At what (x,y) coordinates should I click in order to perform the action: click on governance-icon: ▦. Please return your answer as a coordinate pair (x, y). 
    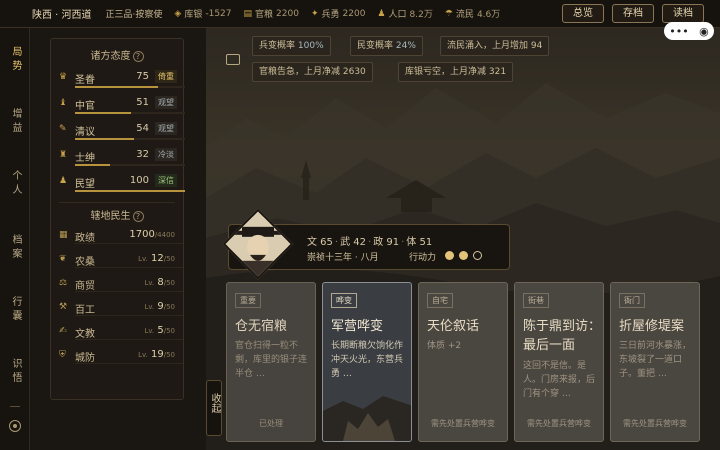
    Looking at the image, I should click on (63, 235).